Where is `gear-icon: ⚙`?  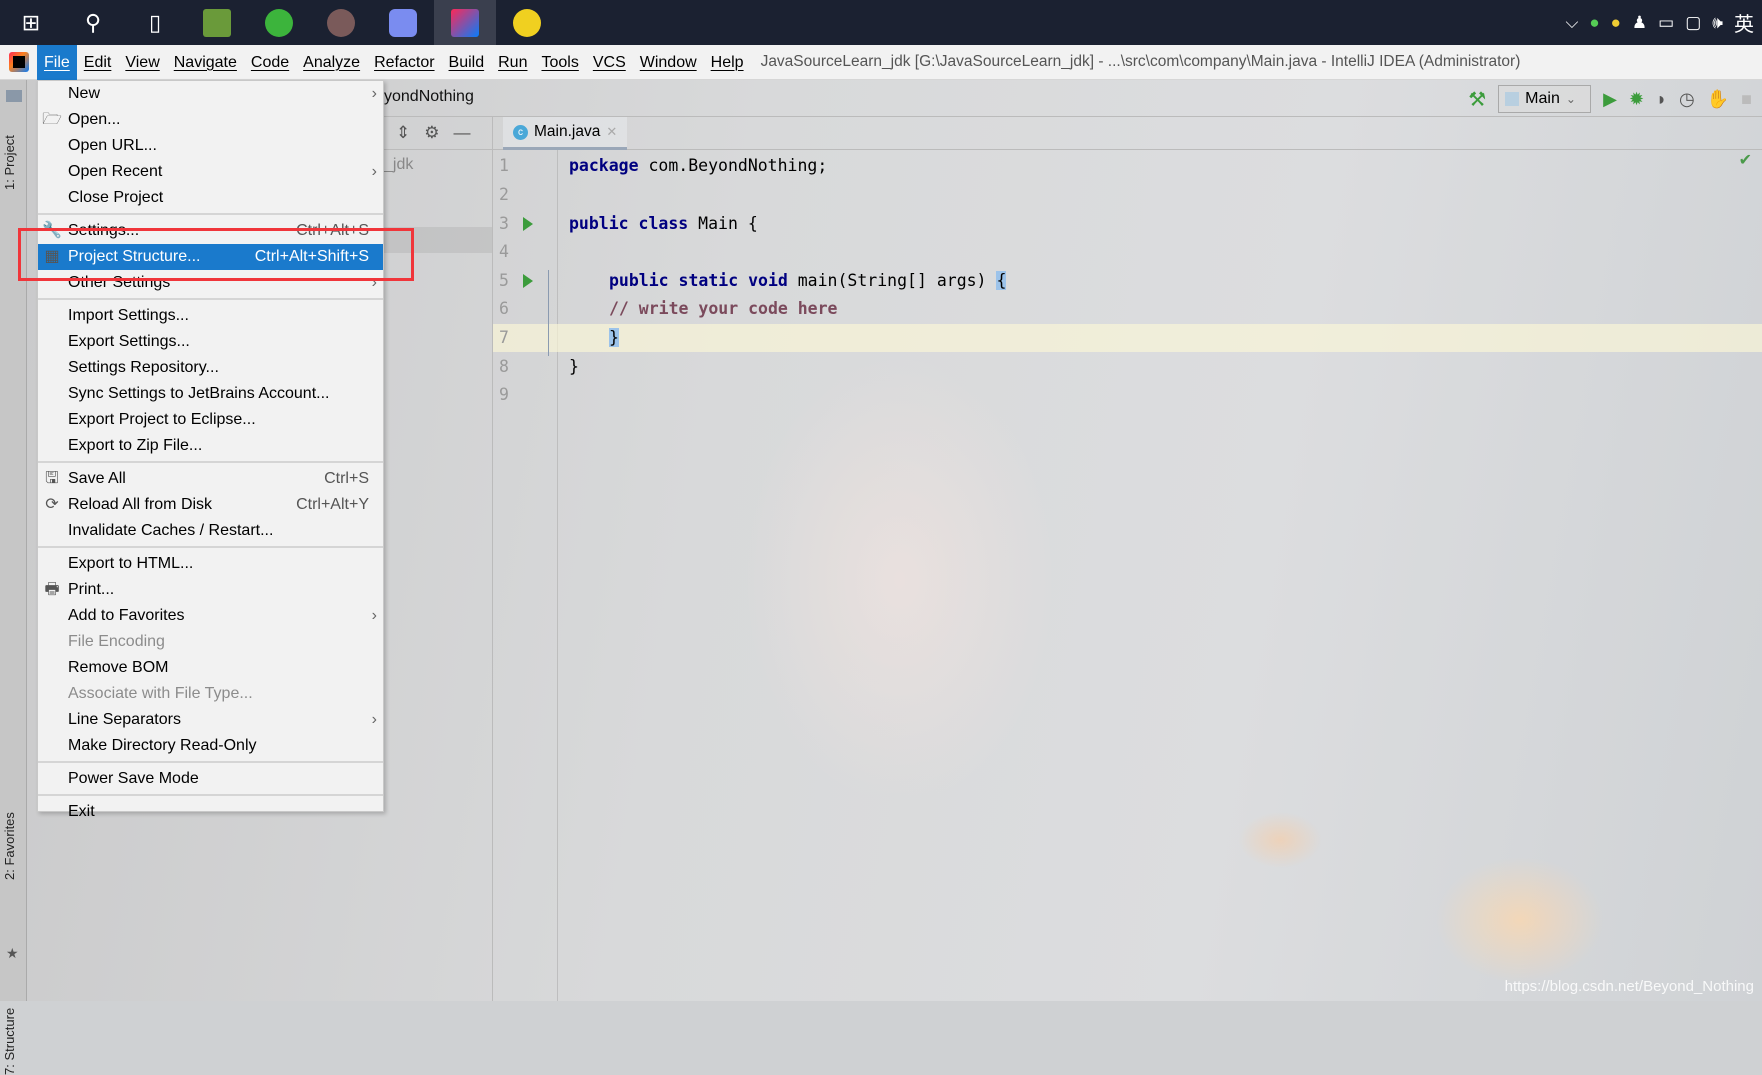 gear-icon: ⚙ is located at coordinates (431, 133).